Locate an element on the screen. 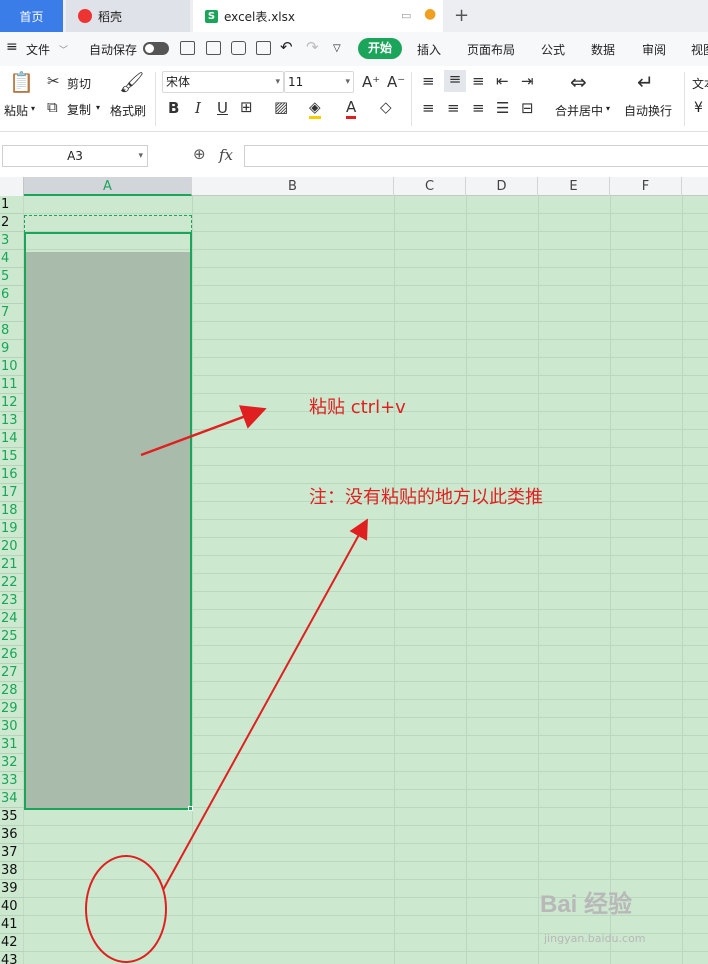 The height and width of the screenshot is (964, 708). align-bottom-icon: ≡ is located at coordinates (478, 81).